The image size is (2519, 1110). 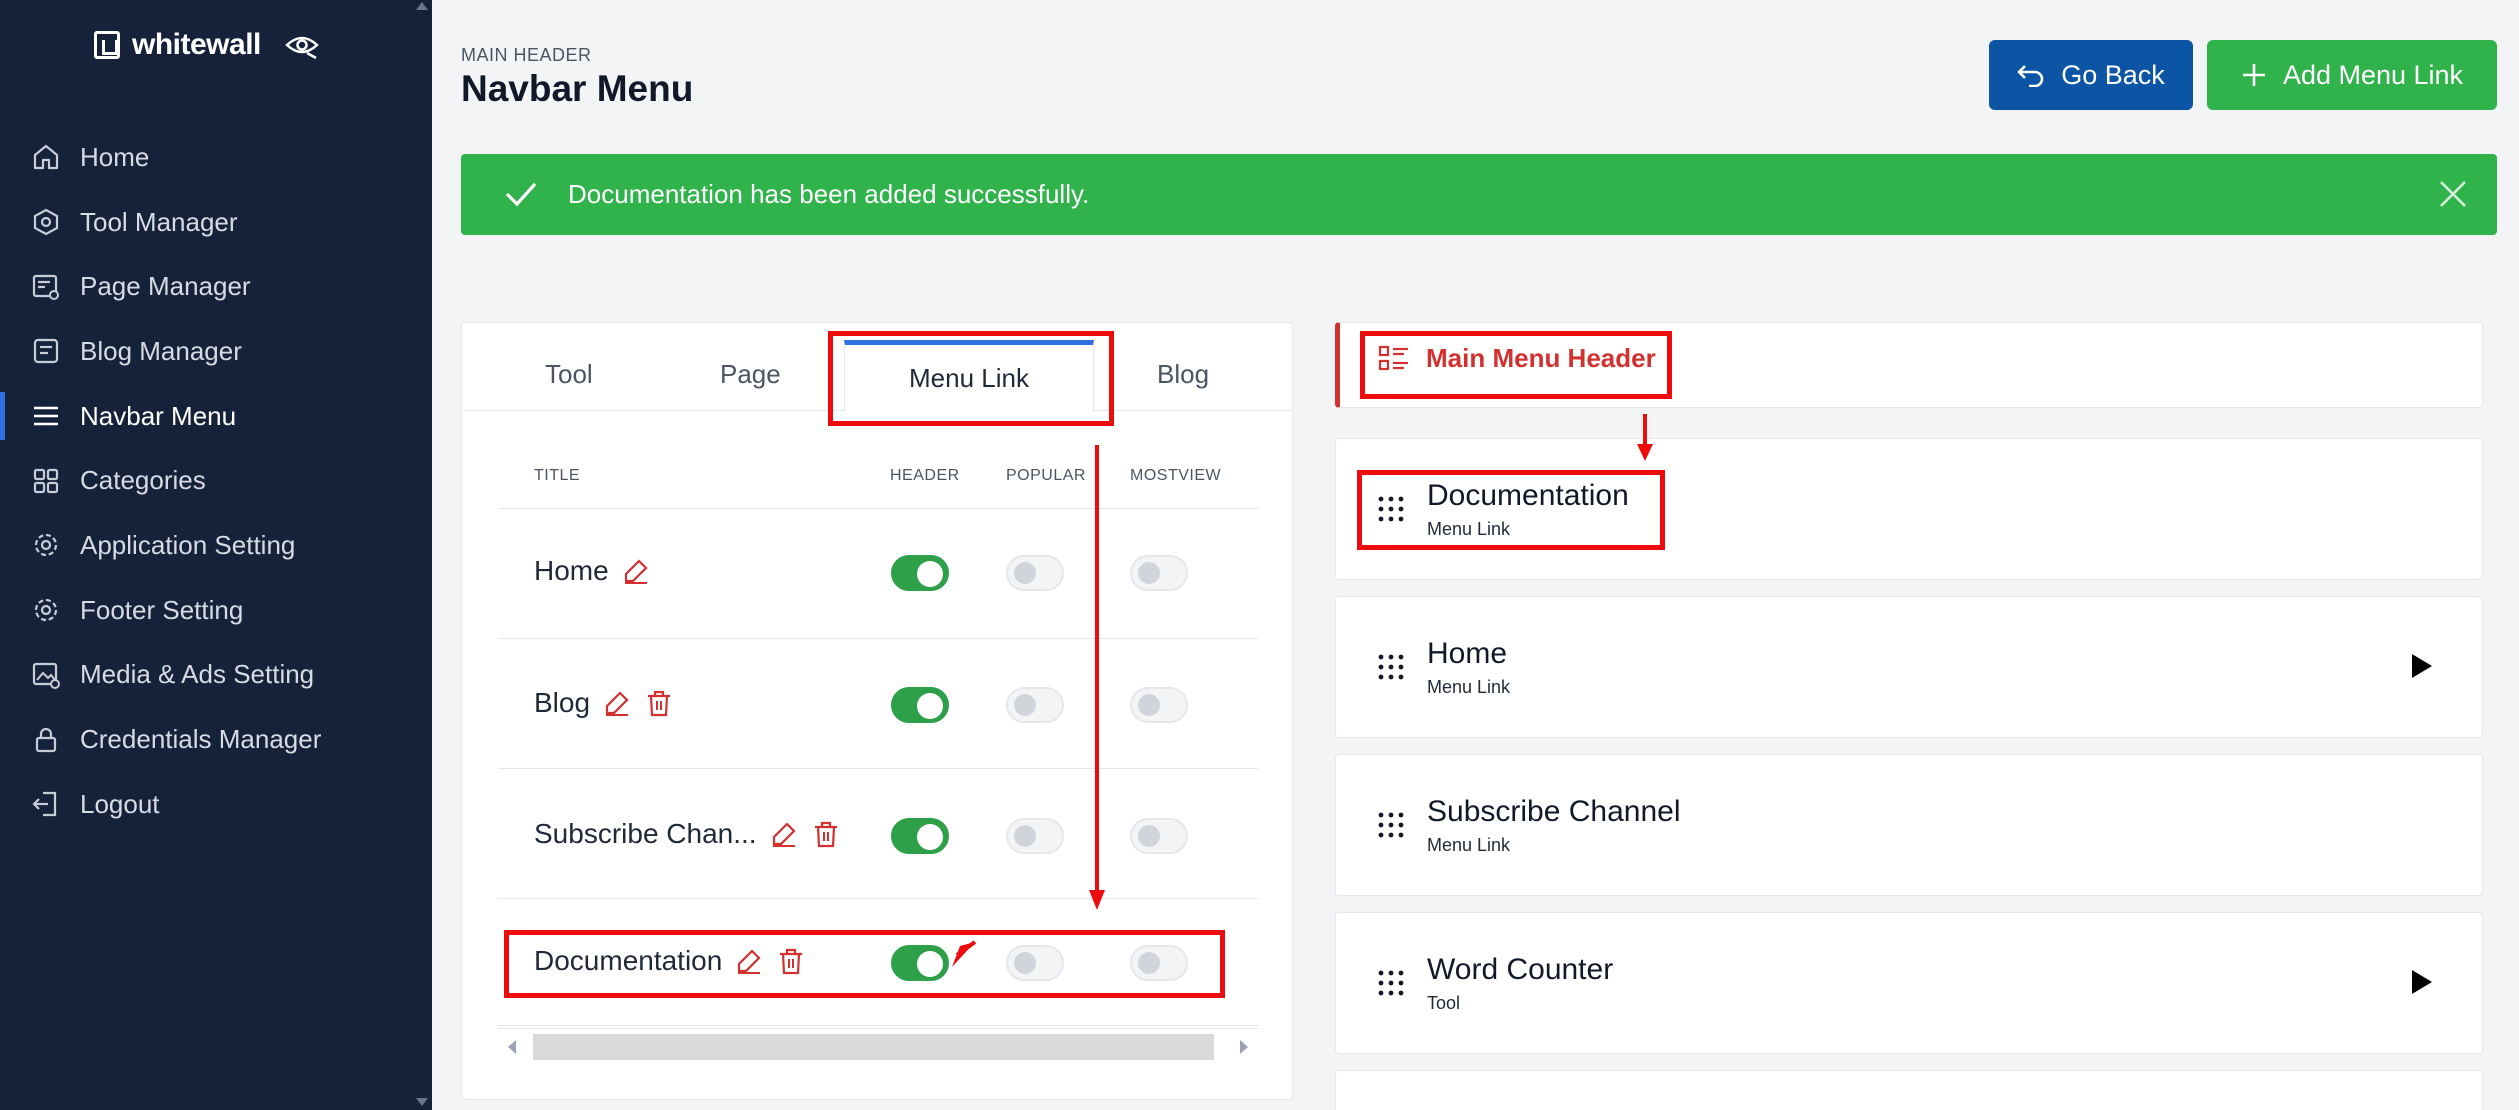 I want to click on annotation-arrow-to-toggle, so click(x=964, y=953).